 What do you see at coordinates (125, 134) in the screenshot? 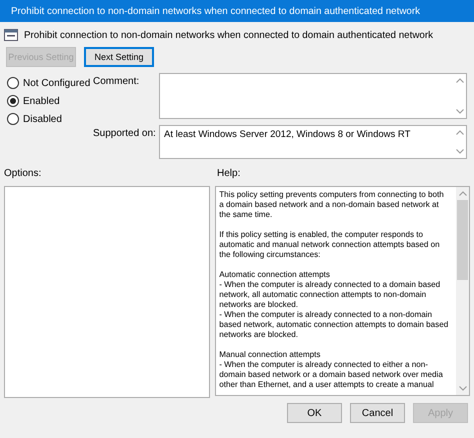
I see `supported-on-label: Supported on:` at bounding box center [125, 134].